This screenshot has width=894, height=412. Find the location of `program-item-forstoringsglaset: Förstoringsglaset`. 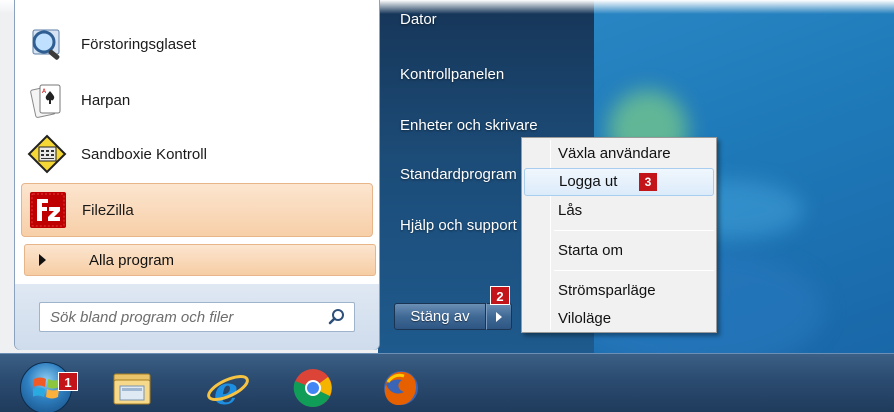

program-item-forstoringsglaset: Förstoringsglaset is located at coordinates (197, 44).